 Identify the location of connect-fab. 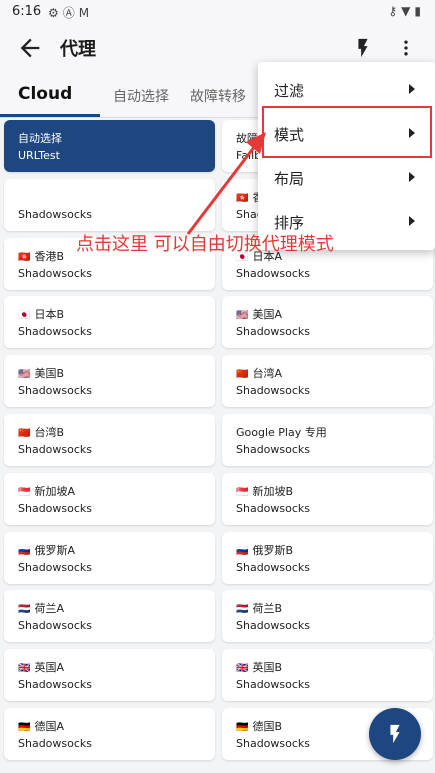
(395, 734).